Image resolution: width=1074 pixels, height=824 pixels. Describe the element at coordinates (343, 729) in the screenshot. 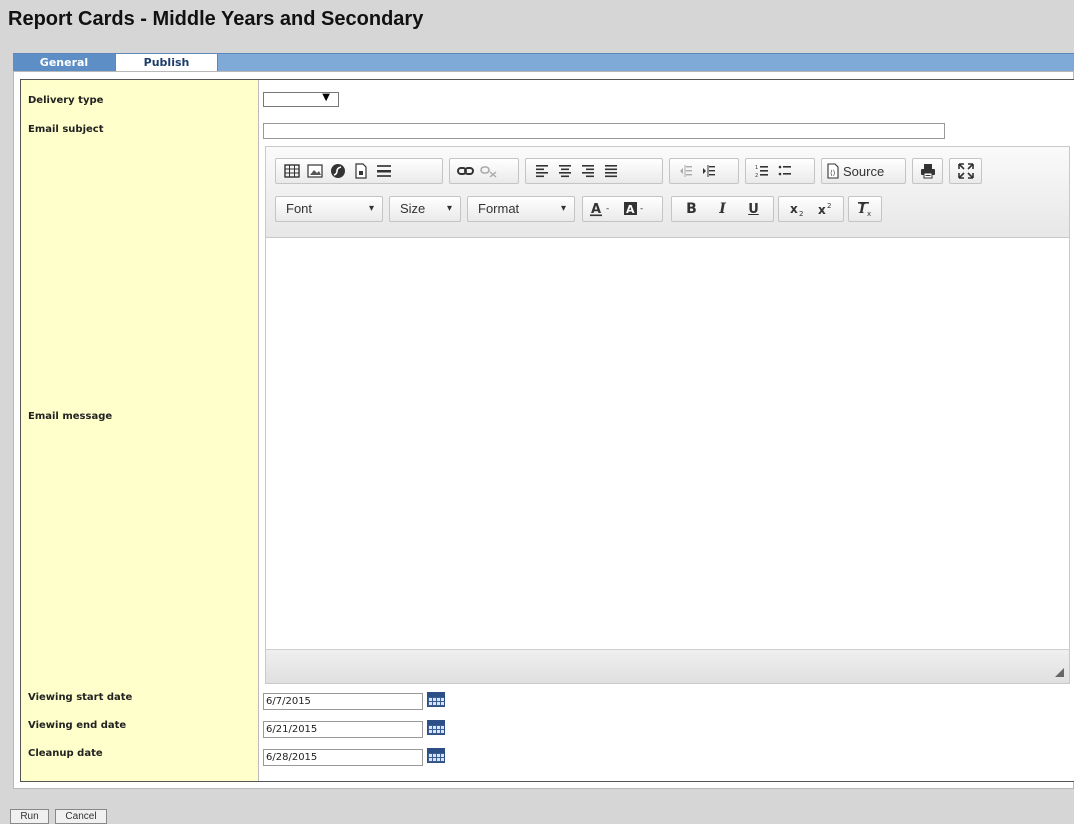

I see `viewing-end-date-input` at that location.